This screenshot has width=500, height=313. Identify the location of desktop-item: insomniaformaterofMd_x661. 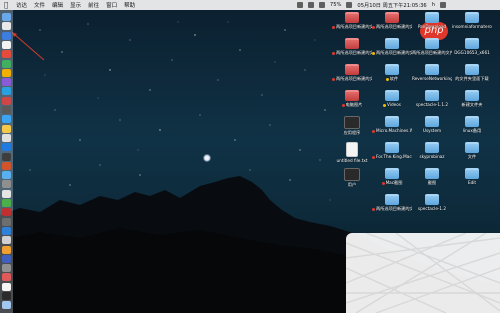
(472, 20).